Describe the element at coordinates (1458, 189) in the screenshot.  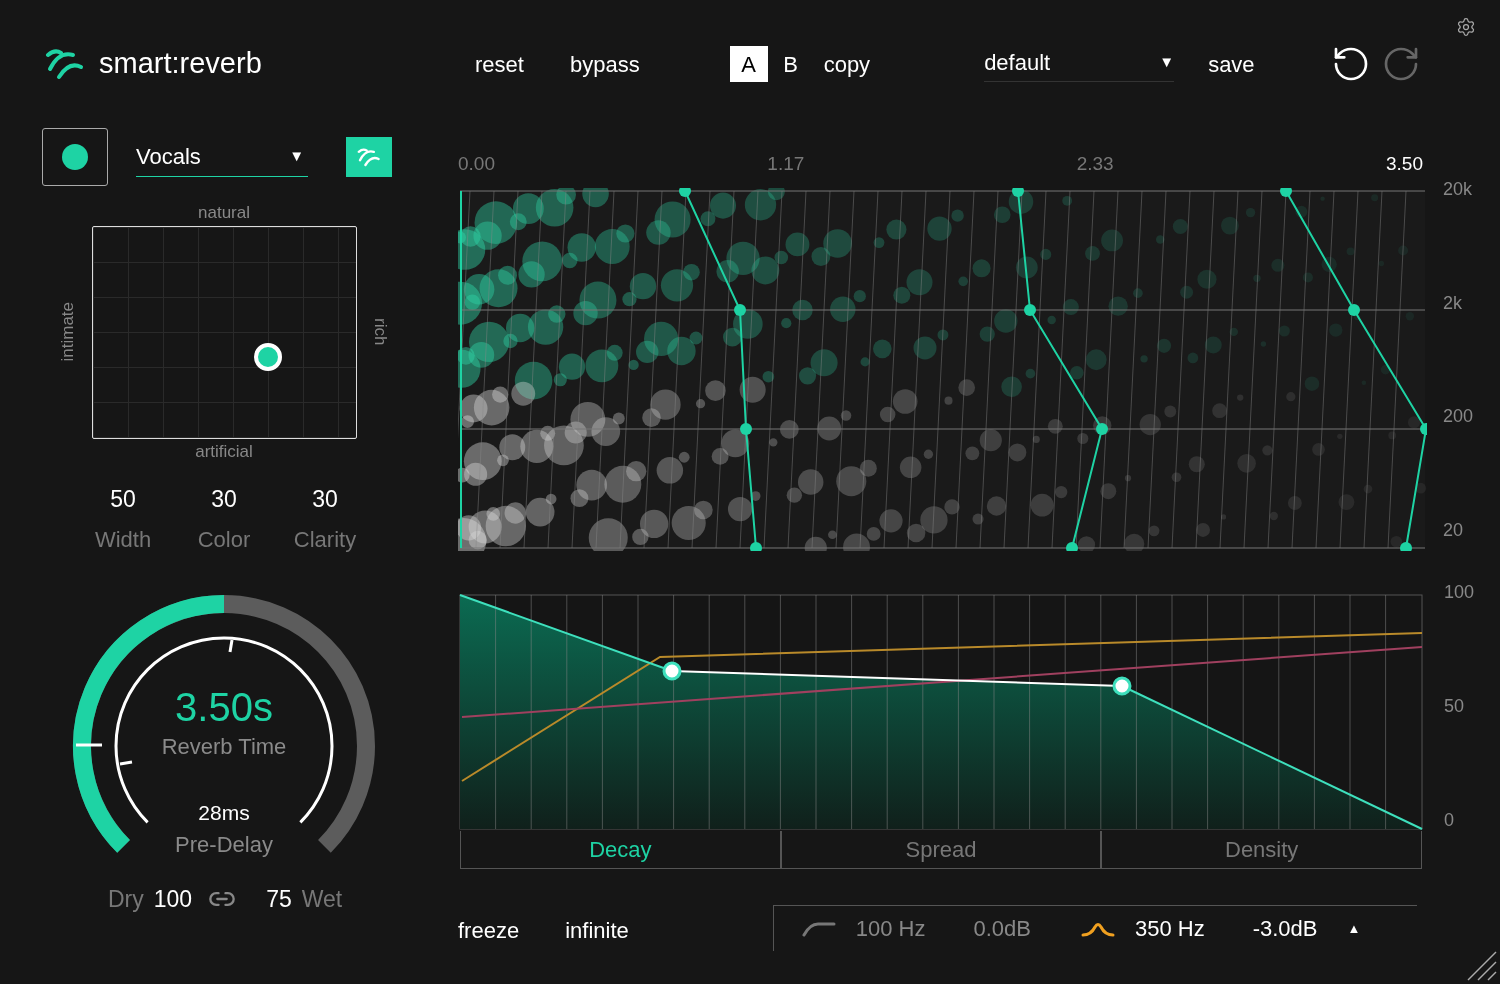
I see `frequency-axis-label: 20k` at that location.